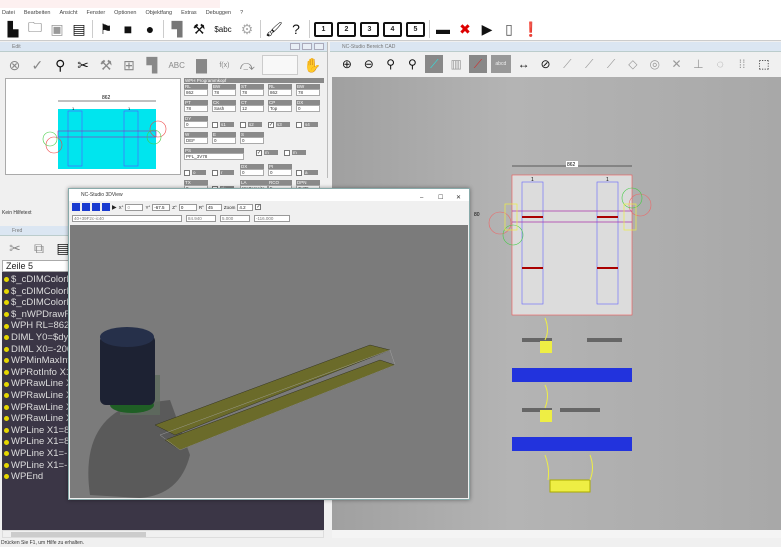 This screenshot has height=547, width=781. Describe the element at coordinates (295, 46) in the screenshot. I see `minimize-button` at that location.